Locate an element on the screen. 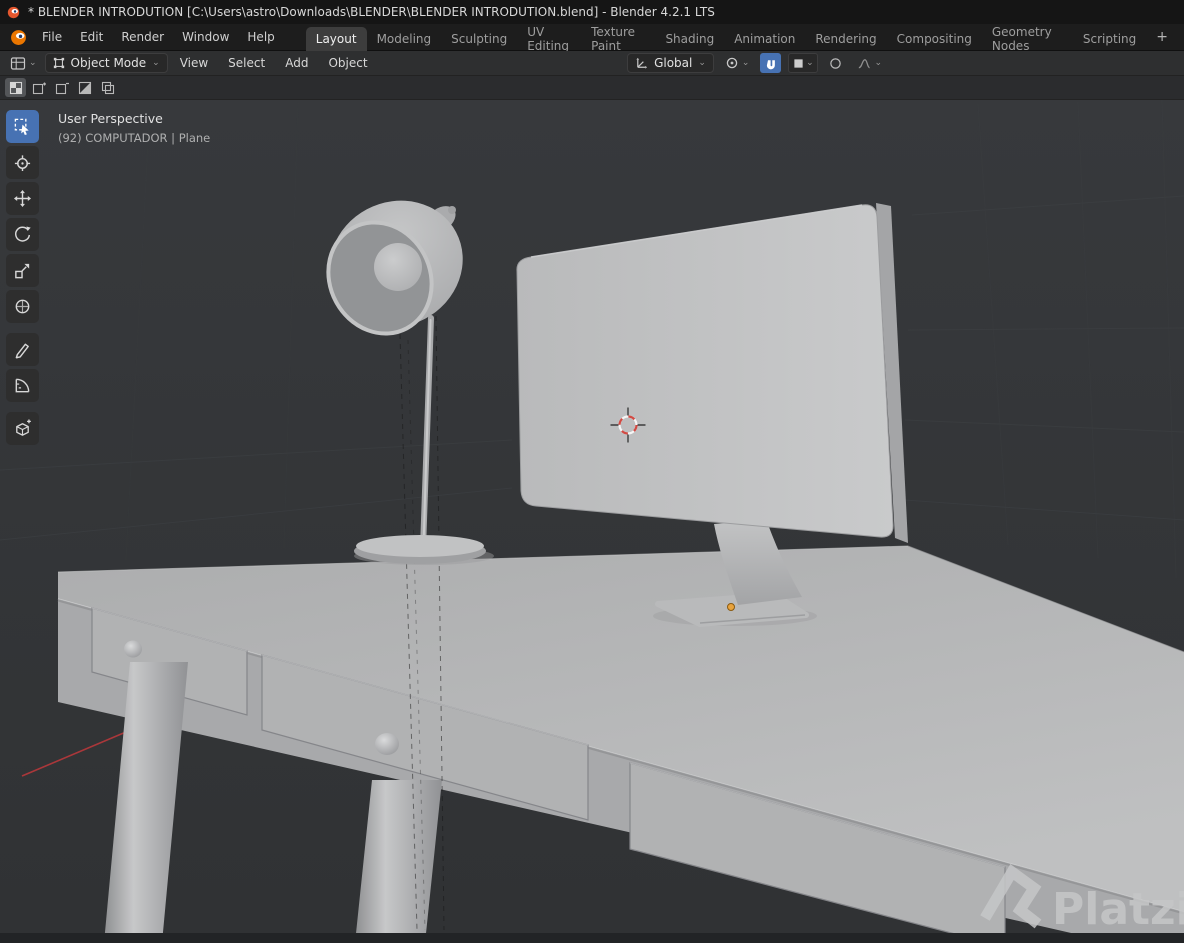 The image size is (1184, 943). select-mode-subtract-button is located at coordinates (61, 87).